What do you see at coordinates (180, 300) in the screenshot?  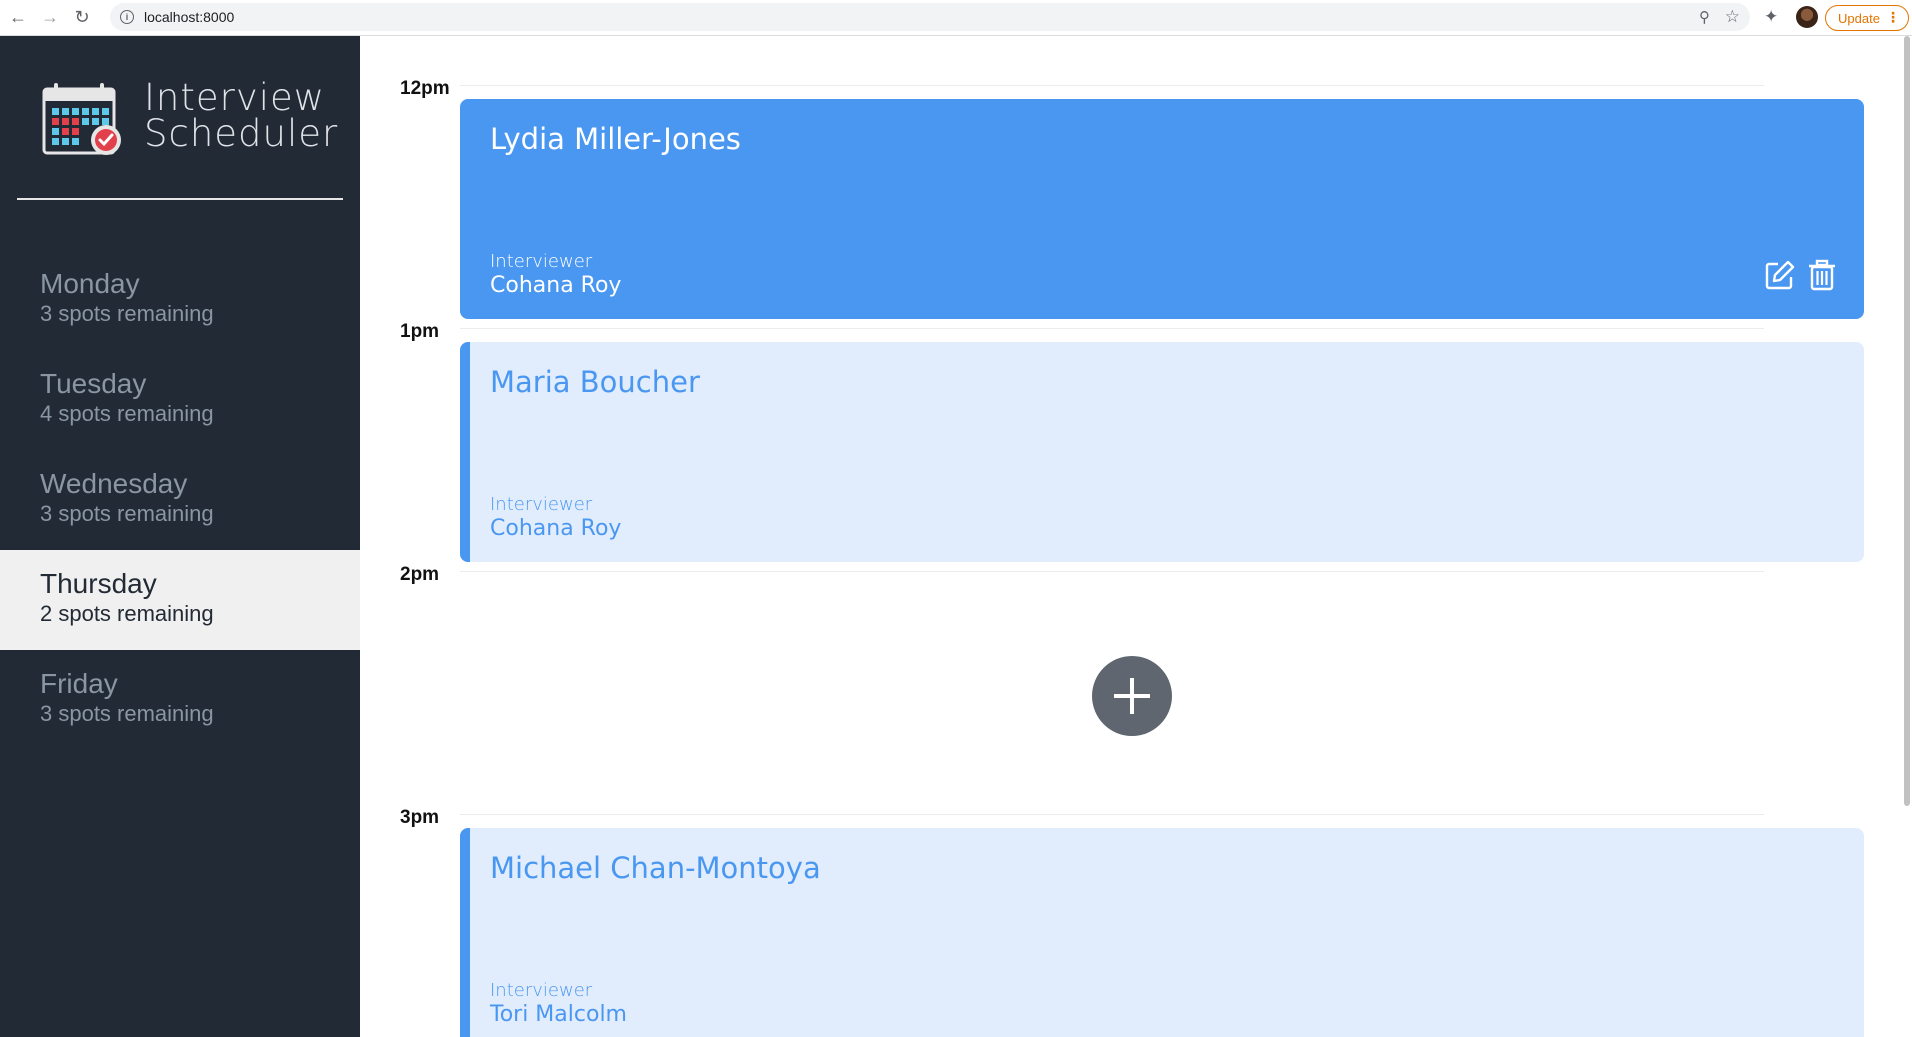 I see `day-item-monday: Monday 3 spots remaining` at bounding box center [180, 300].